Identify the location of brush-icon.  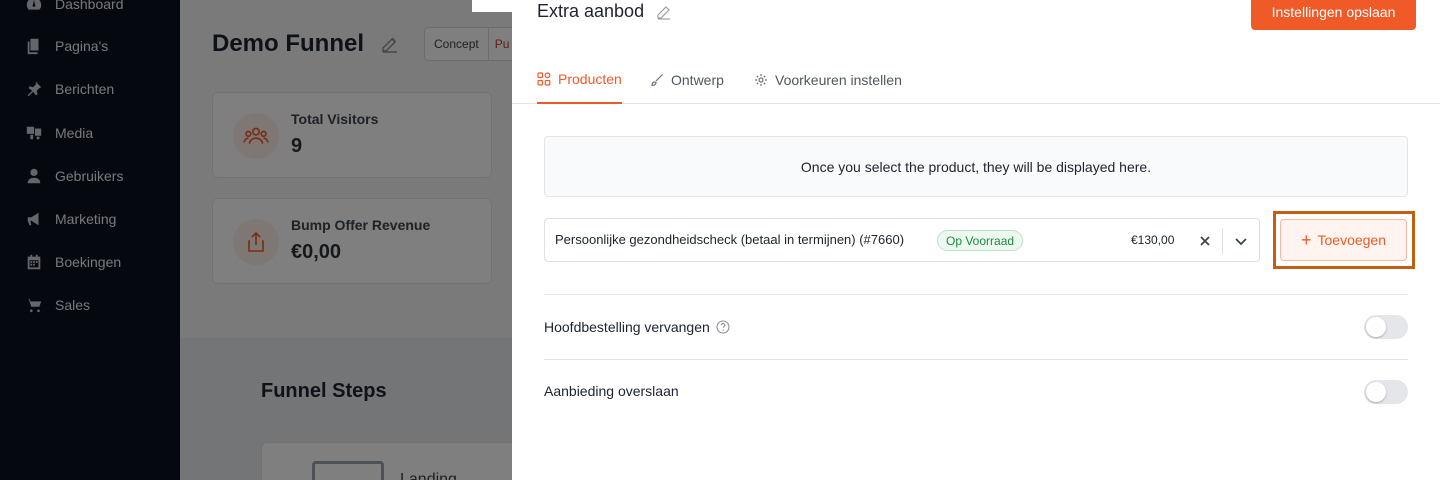
(657, 80).